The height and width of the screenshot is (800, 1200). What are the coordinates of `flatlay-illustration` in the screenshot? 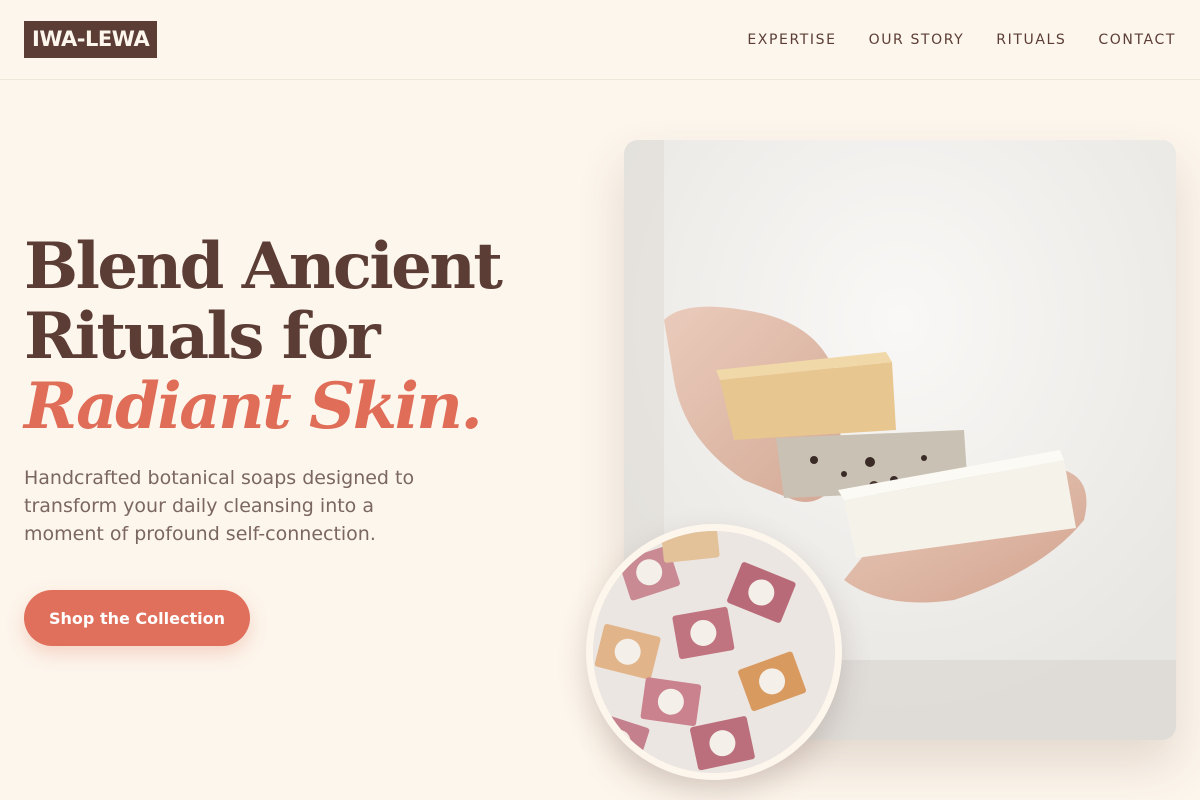 It's located at (714, 652).